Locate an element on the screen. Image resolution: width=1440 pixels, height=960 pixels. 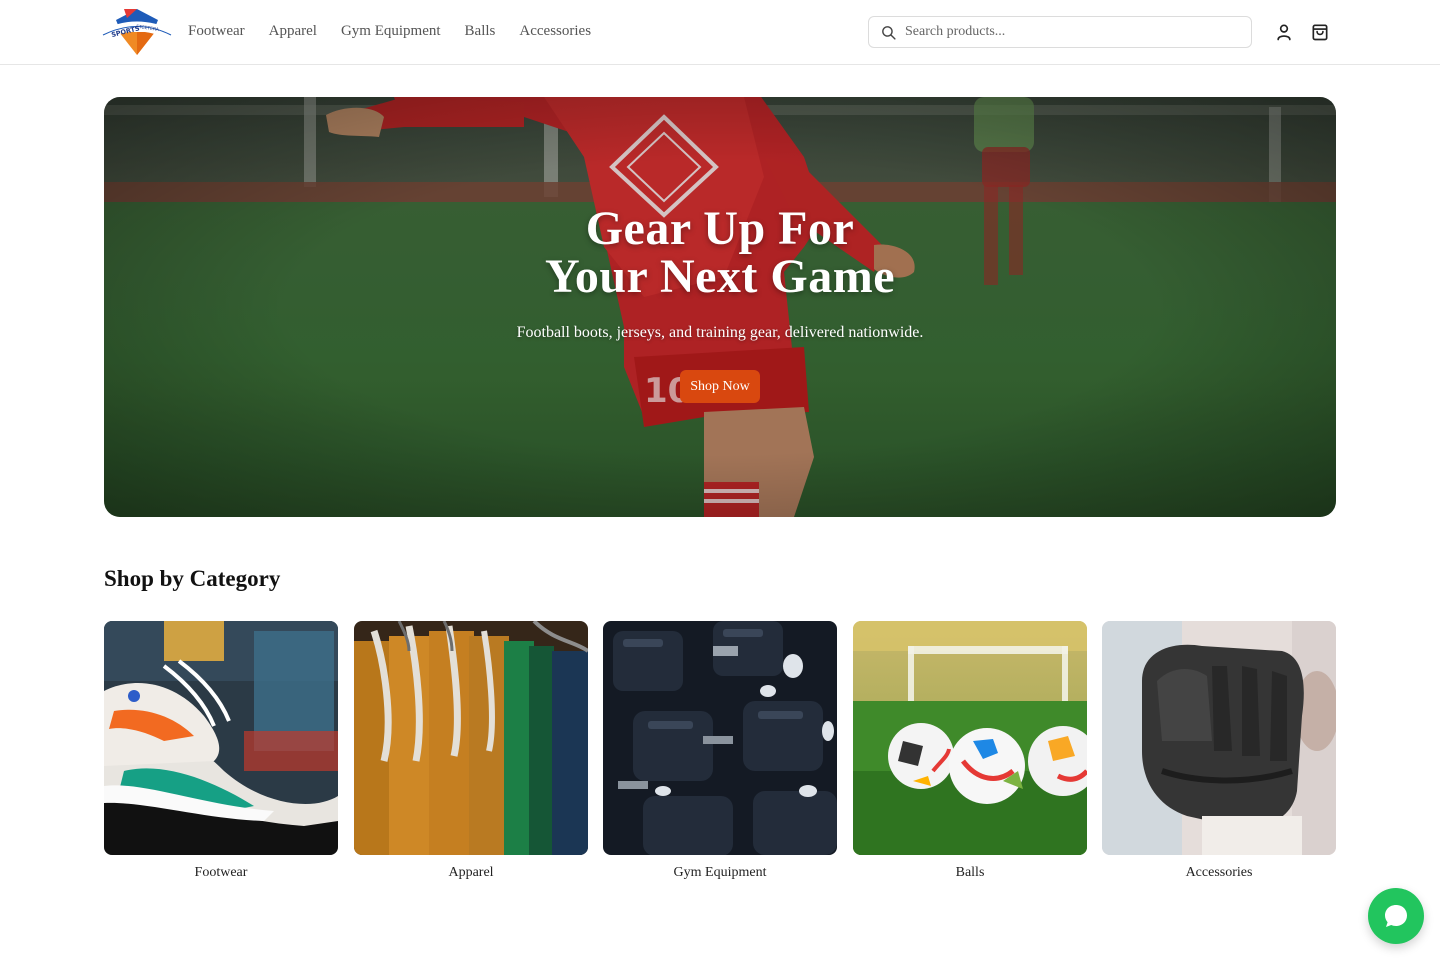
search-input is located at coordinates (1075, 32).